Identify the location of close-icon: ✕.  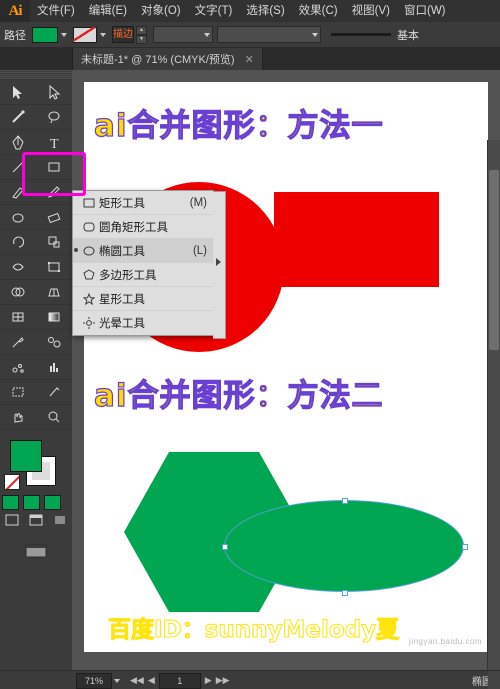
(249, 59).